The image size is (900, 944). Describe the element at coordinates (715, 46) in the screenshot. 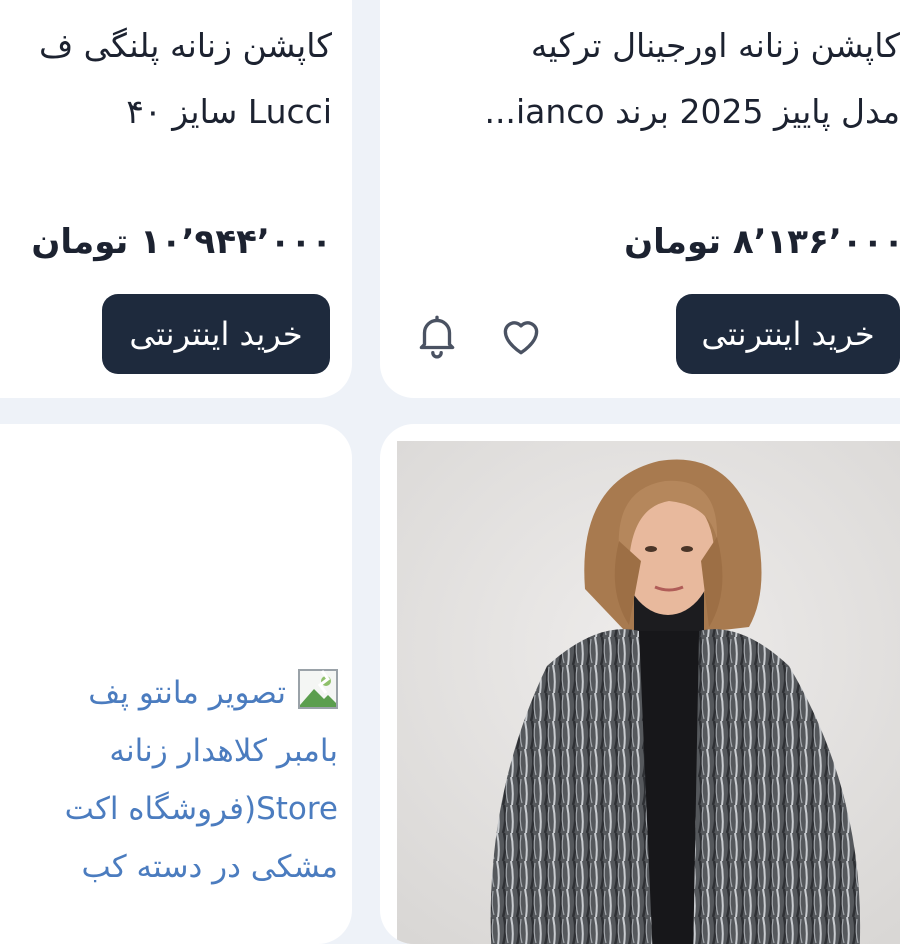

I see `product-title: کاپشن زنانه اورجینال ترکیه` at that location.